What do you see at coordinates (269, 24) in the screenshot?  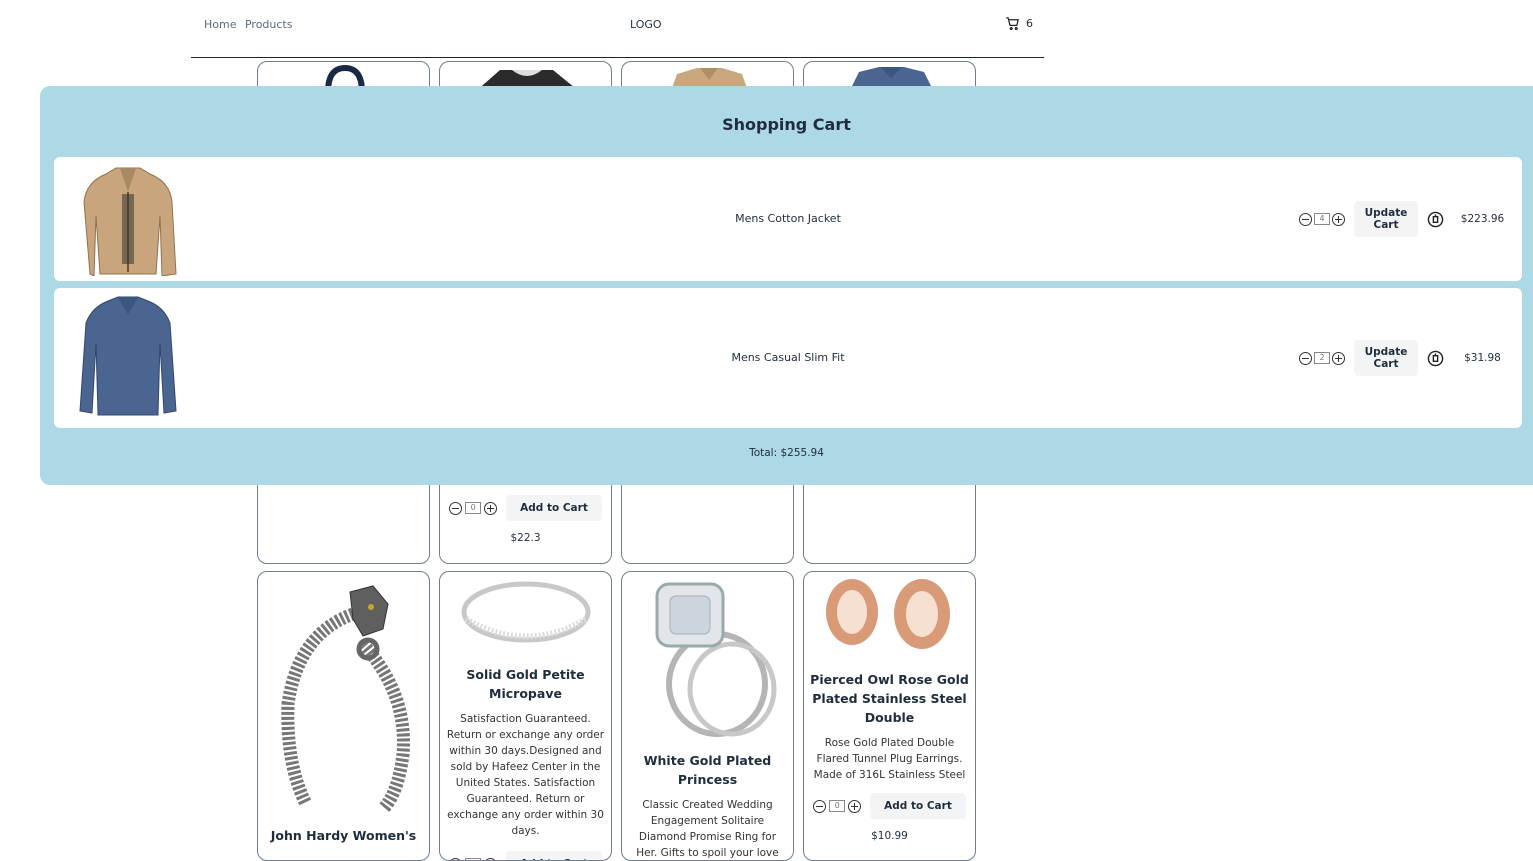 I see `nav-products-link: Products` at bounding box center [269, 24].